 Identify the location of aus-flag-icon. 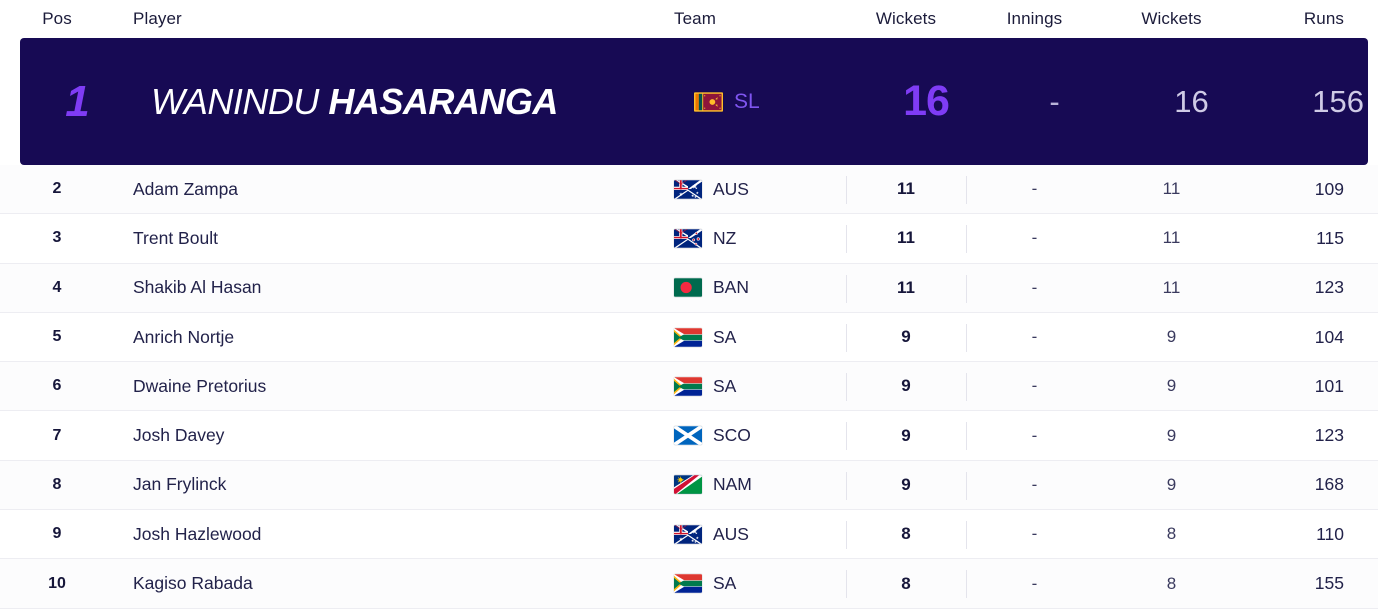
(688, 534).